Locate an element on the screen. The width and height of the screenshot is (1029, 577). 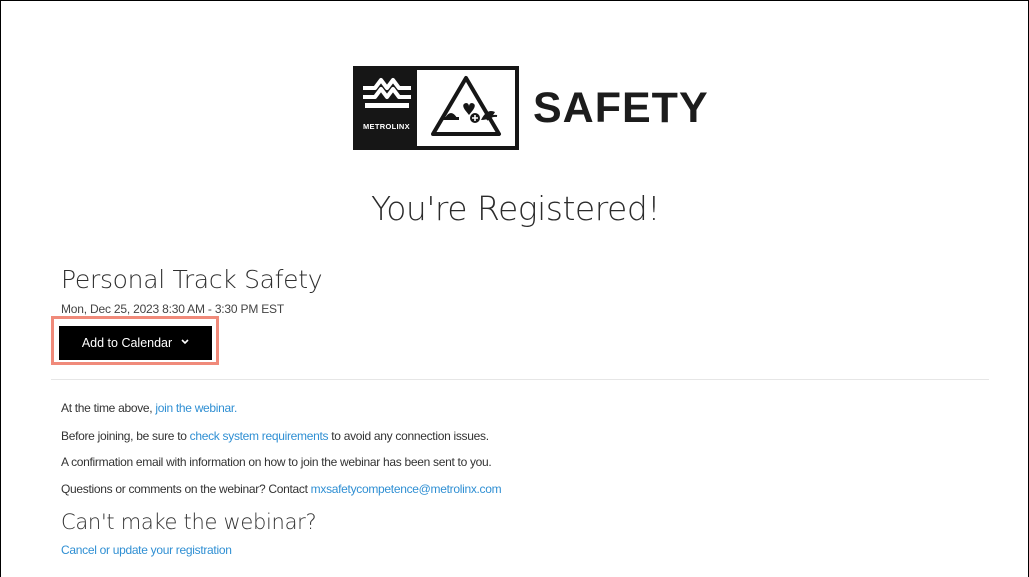
chevron-down-icon is located at coordinates (185, 342).